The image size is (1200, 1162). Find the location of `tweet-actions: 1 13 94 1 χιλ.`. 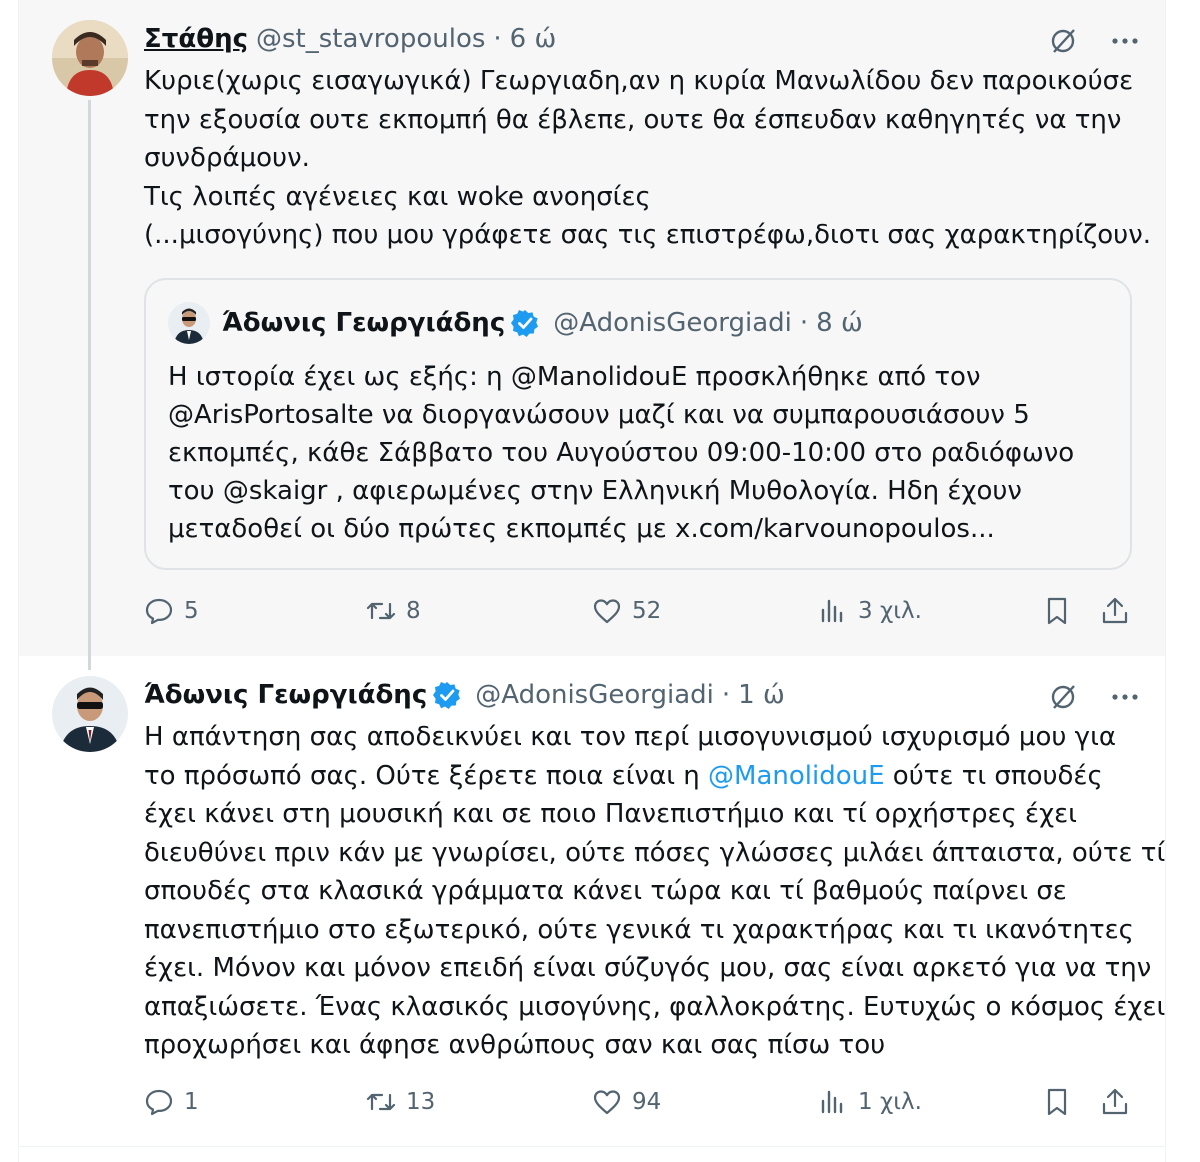

tweet-actions: 1 13 94 1 χιλ. is located at coordinates (639, 1107).